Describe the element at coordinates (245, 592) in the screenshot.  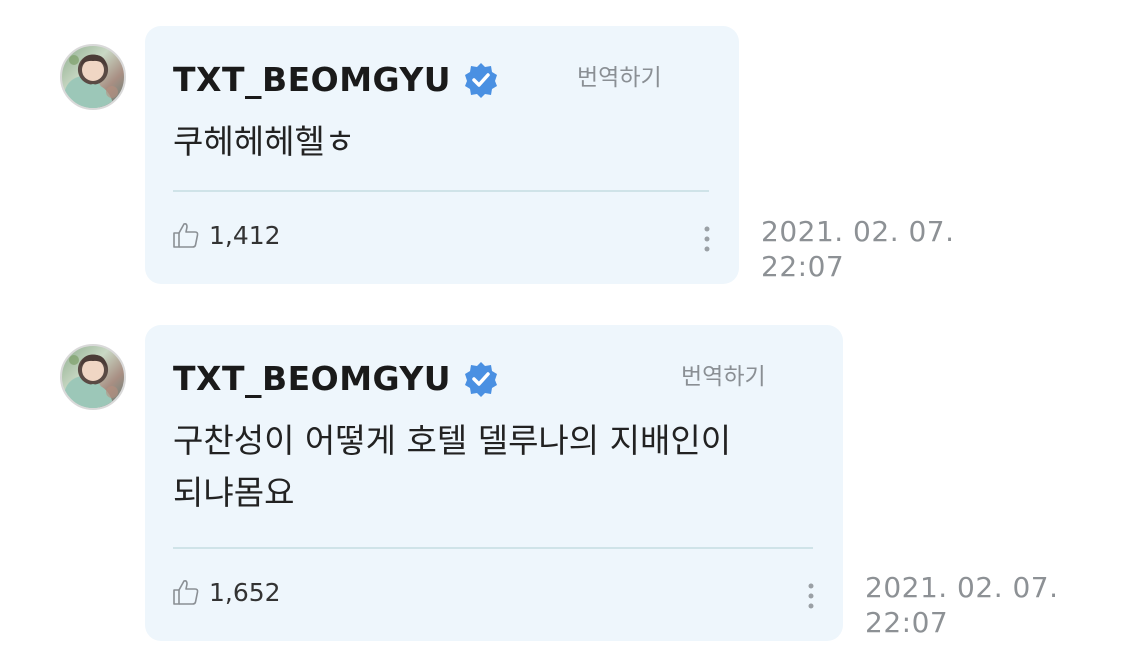
I see `like-count: 1,652` at that location.